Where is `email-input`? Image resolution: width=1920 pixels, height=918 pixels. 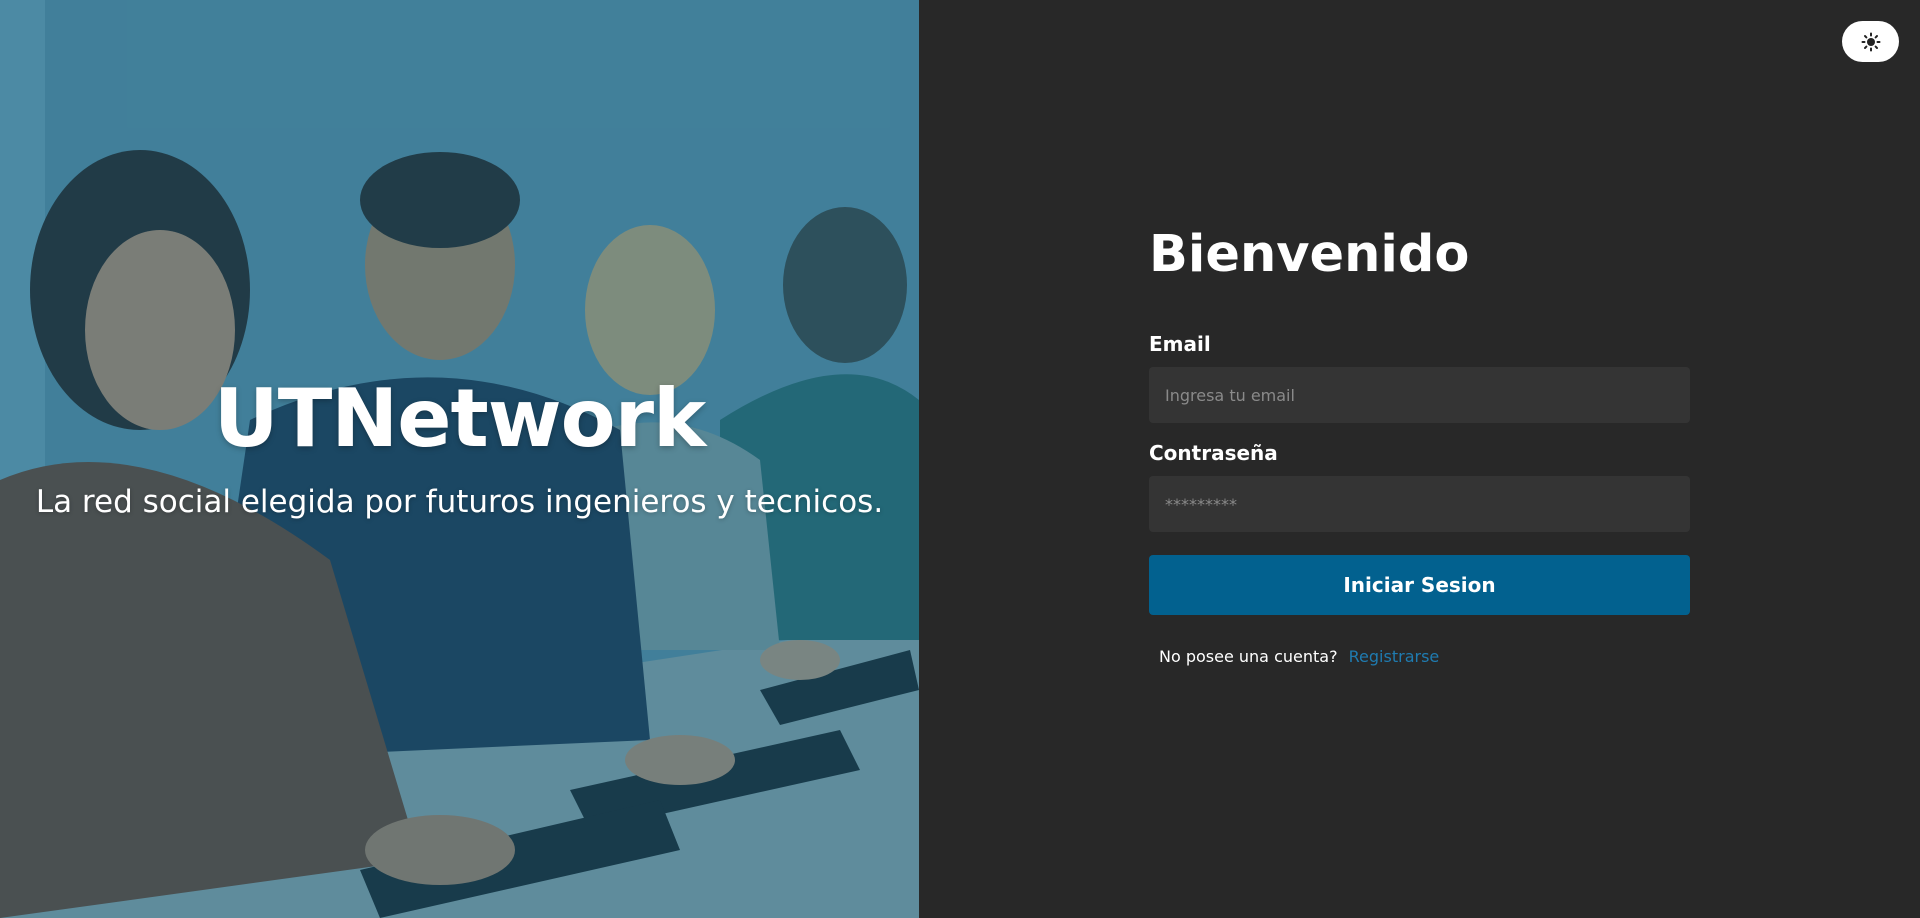
email-input is located at coordinates (1419, 395).